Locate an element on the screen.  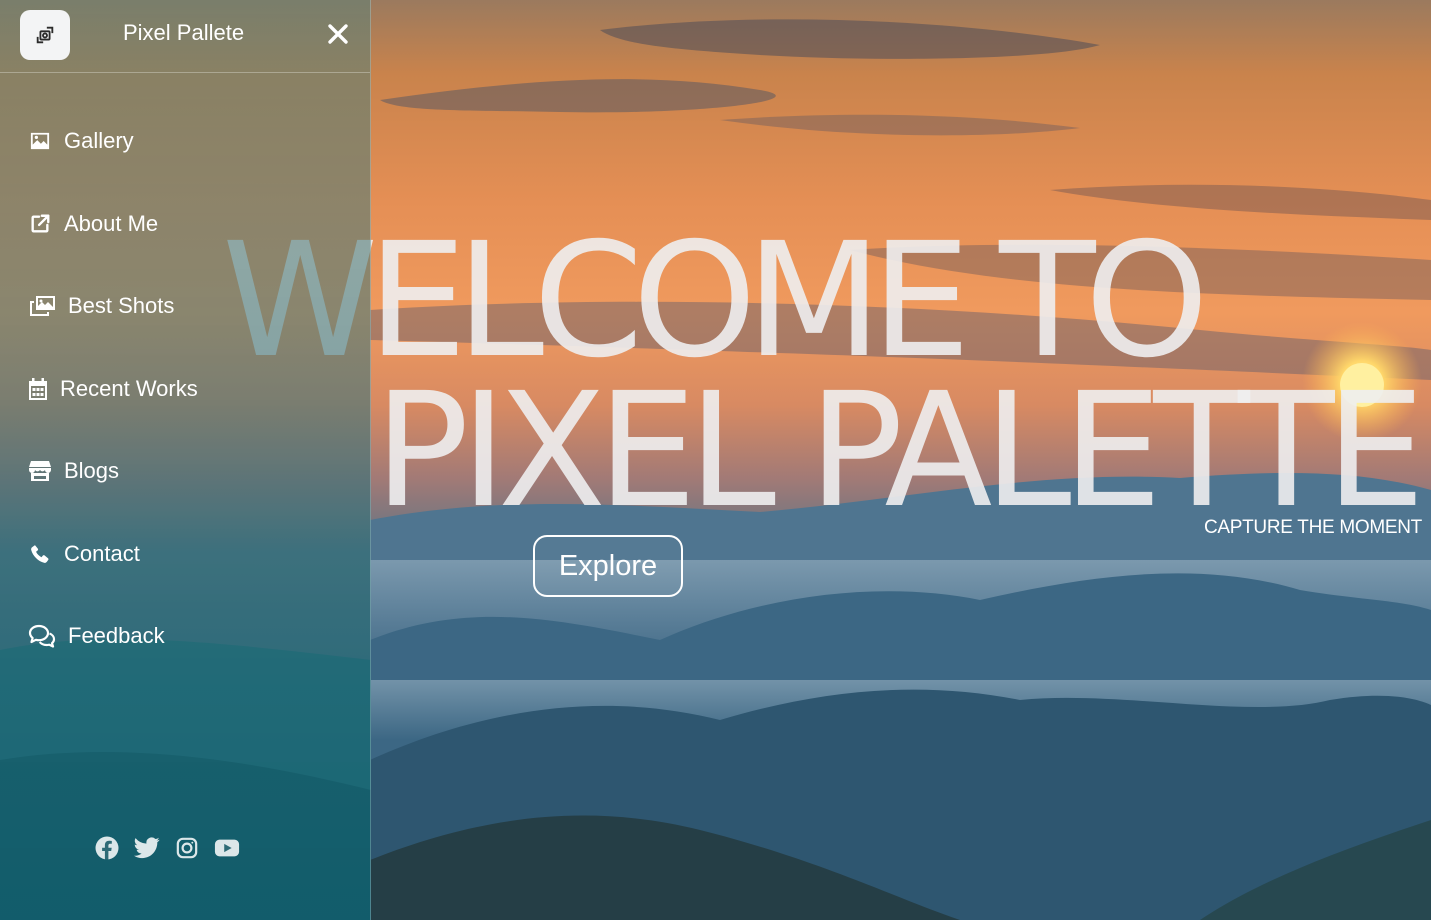
sidebar-item-feedback: Feedback is located at coordinates (96, 636).